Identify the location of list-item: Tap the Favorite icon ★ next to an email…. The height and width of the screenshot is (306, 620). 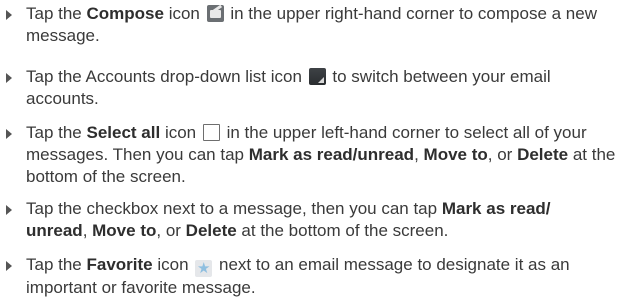
(310, 276).